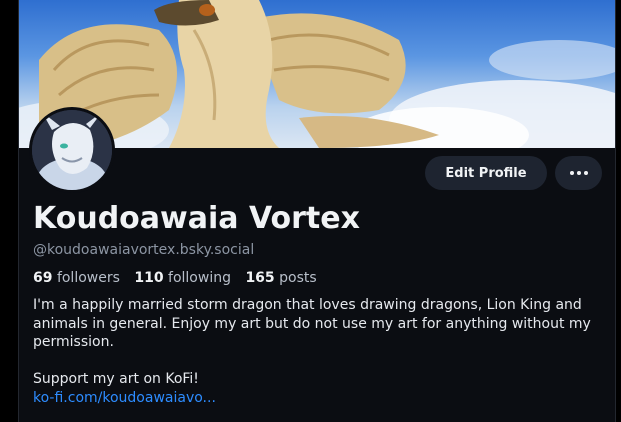 The height and width of the screenshot is (422, 621). What do you see at coordinates (149, 278) in the screenshot?
I see `following-count: 110` at bounding box center [149, 278].